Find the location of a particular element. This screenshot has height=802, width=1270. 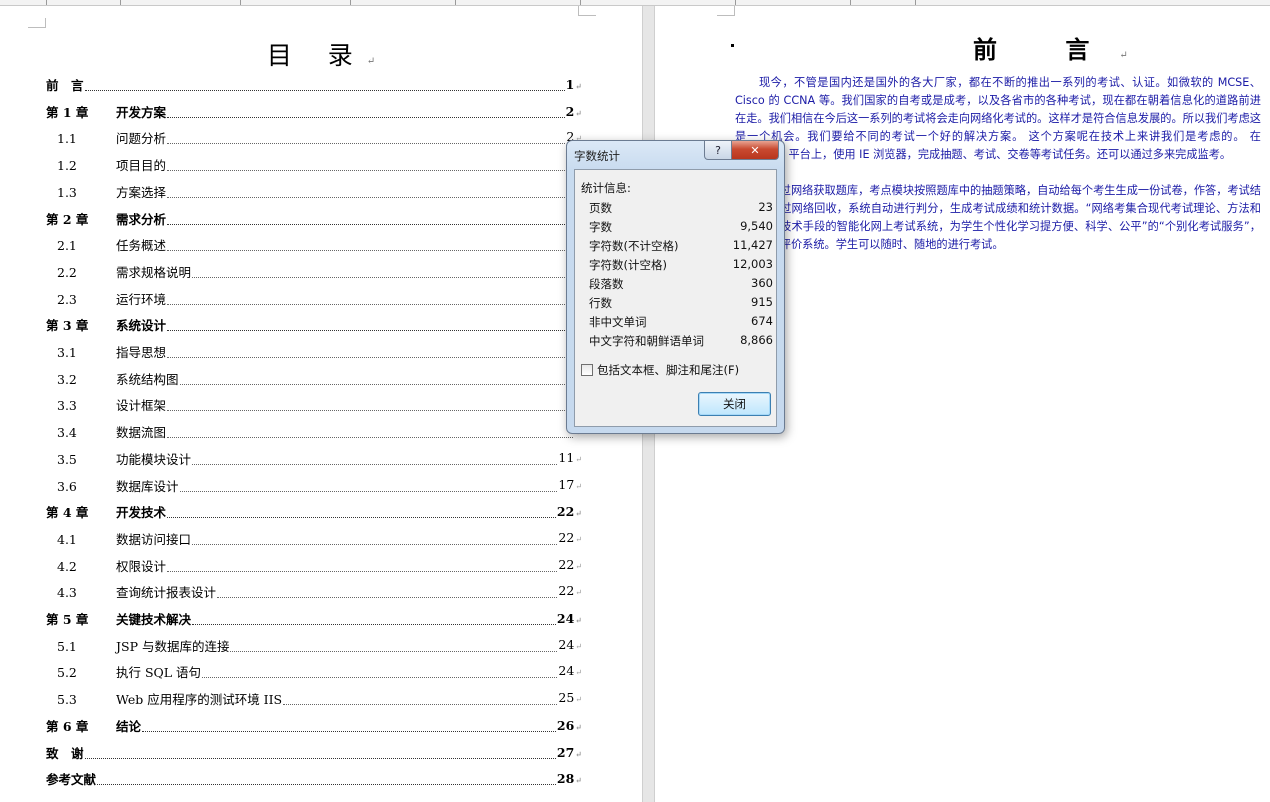

toc-entry: 2.1 任务概述 is located at coordinates (314, 244).